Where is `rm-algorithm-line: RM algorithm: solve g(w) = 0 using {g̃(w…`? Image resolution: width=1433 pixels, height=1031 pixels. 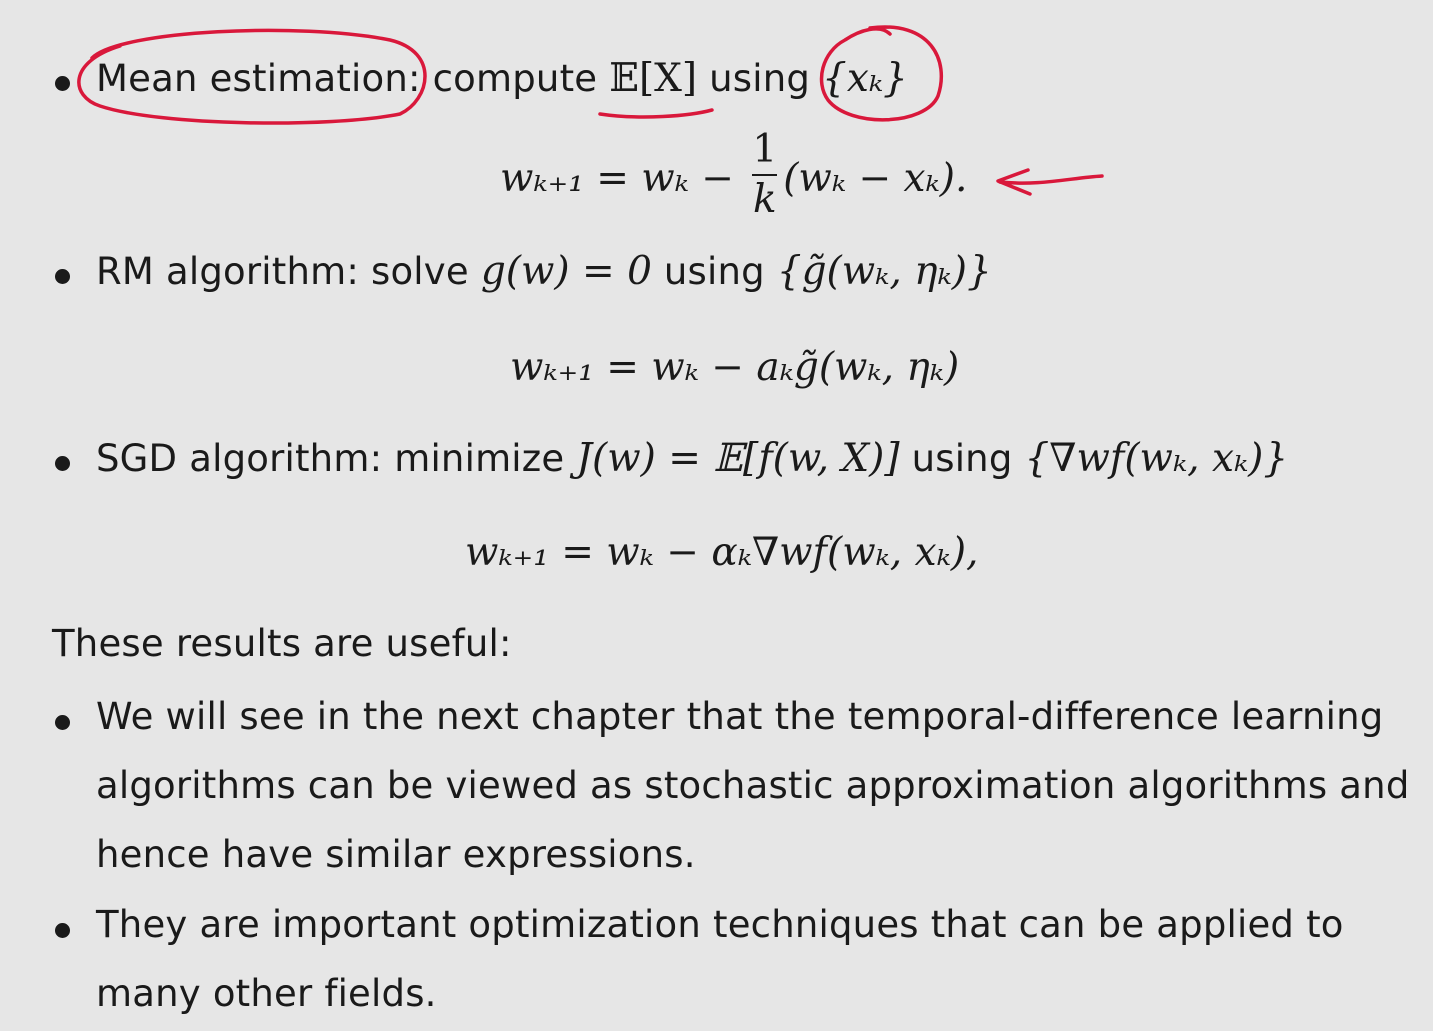 rm-algorithm-line: RM algorithm: solve g(w) = 0 using {g̃(w… is located at coordinates (544, 271).